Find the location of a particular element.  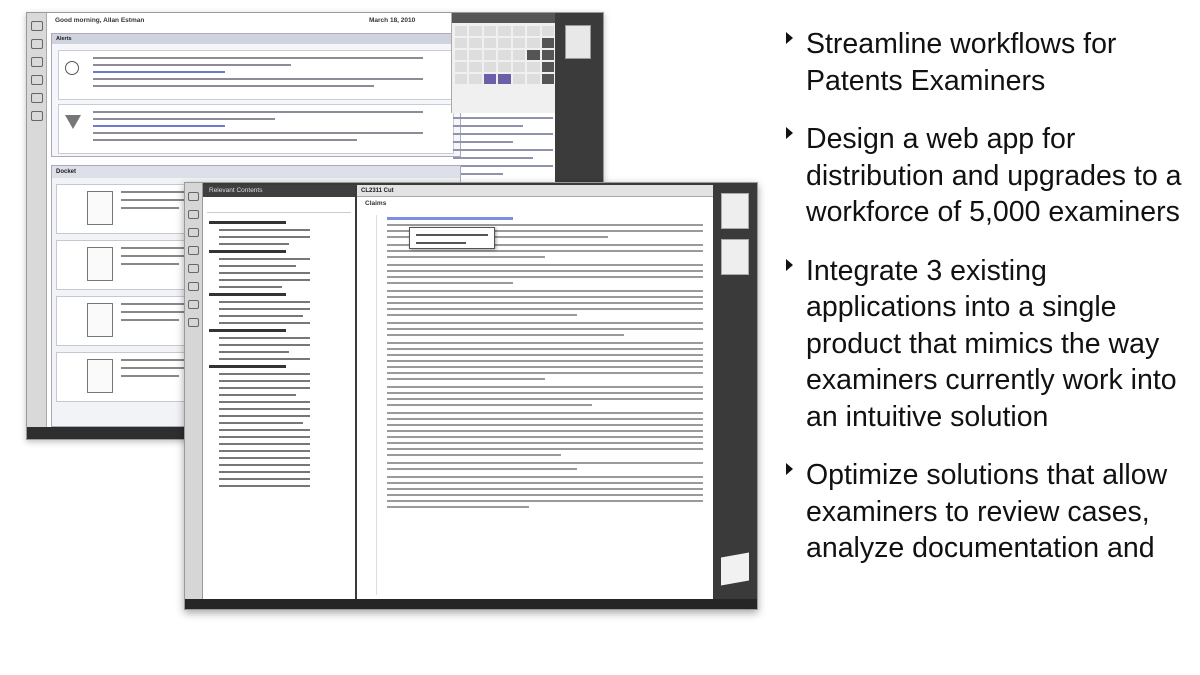

alert-funnel-icon is located at coordinates (73, 126).